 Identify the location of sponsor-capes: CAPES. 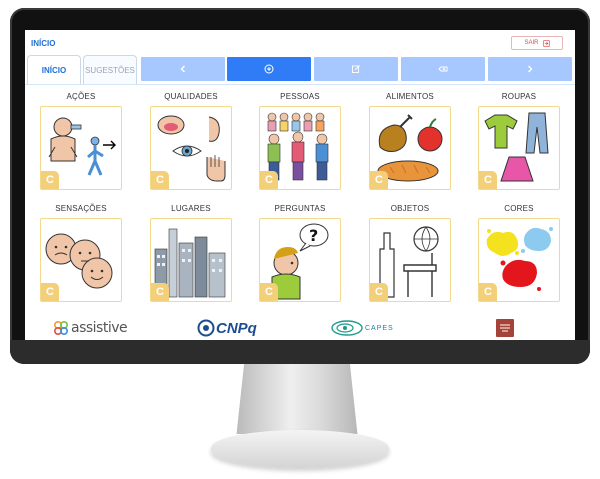
(362, 328).